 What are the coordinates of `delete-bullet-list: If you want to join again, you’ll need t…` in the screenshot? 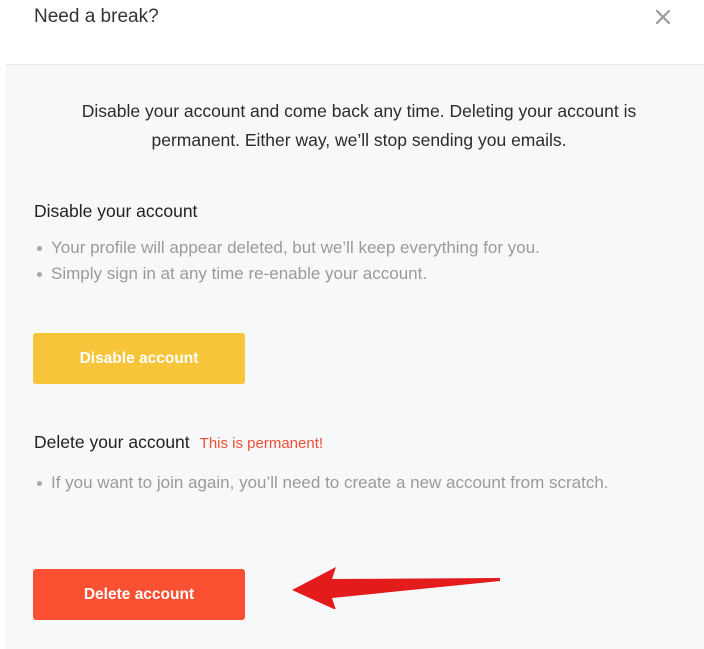 It's located at (349, 483).